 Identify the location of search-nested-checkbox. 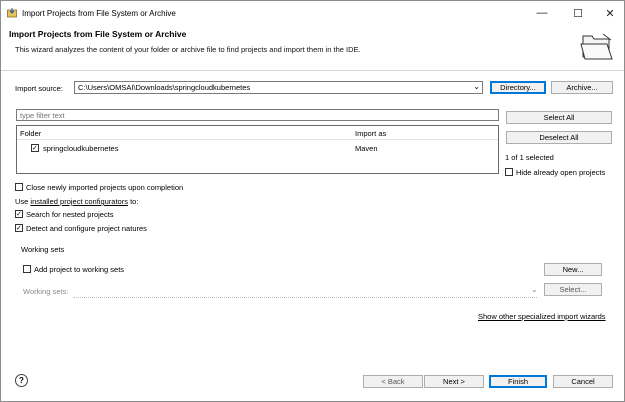
(19, 214).